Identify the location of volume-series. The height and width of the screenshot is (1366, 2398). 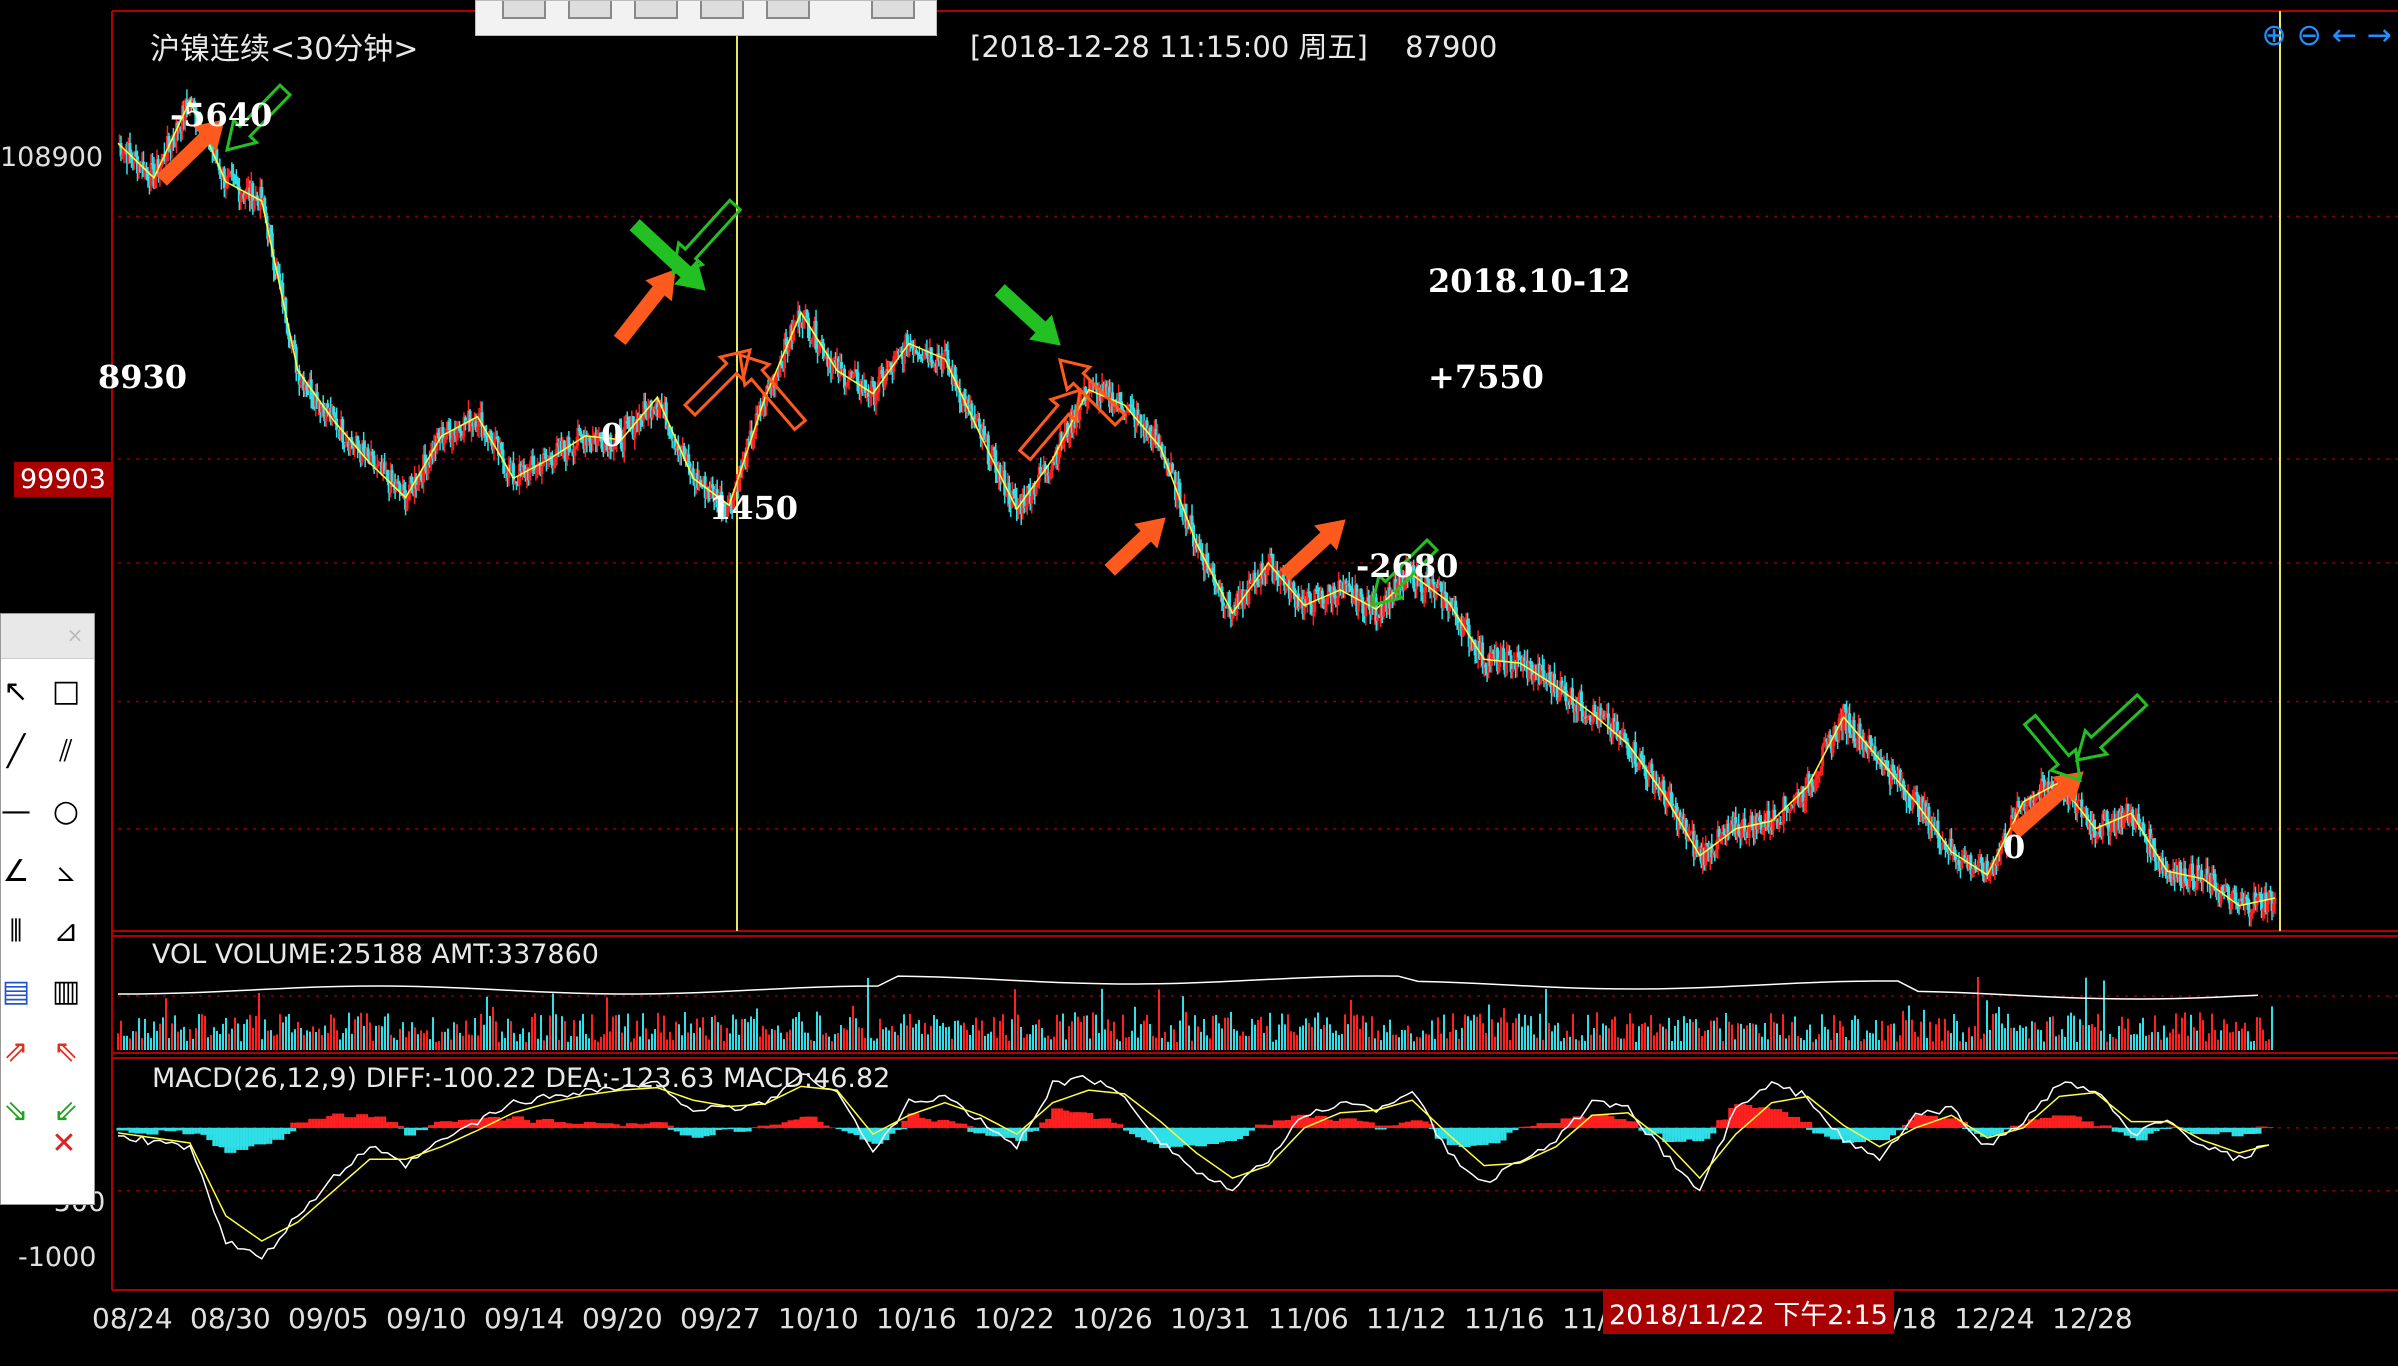
(1195, 1012).